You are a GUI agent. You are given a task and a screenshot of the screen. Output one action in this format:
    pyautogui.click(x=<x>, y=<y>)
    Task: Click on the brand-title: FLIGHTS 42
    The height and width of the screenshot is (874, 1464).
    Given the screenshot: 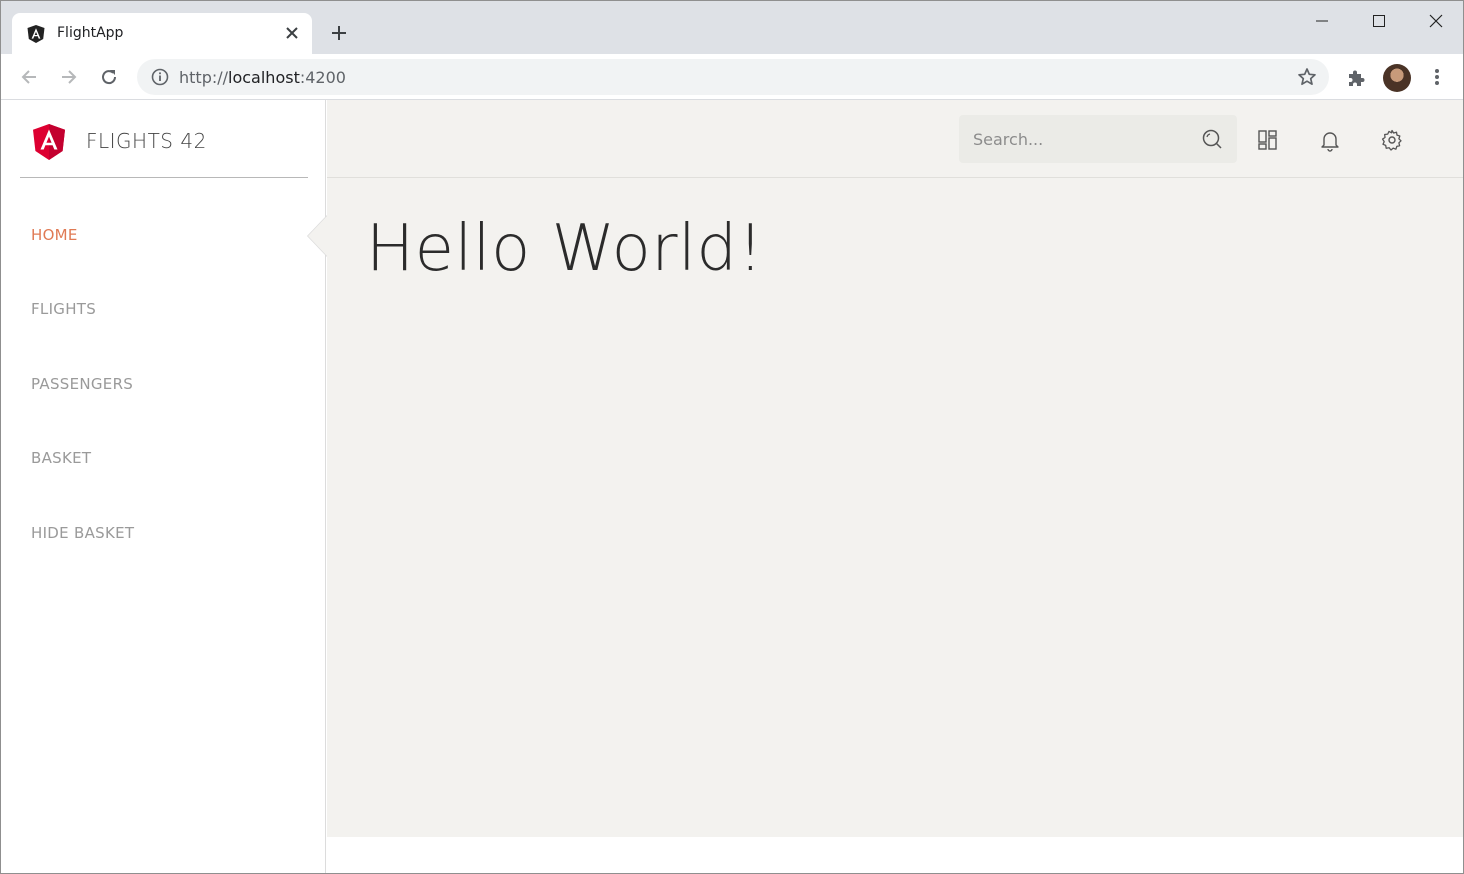 What is the action you would take?
    pyautogui.click(x=146, y=141)
    